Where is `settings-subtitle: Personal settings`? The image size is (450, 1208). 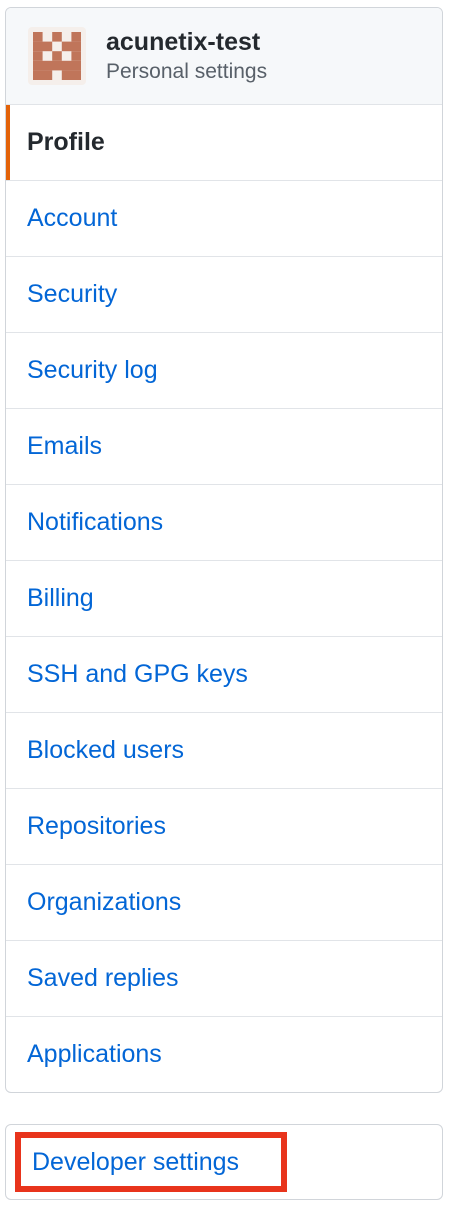
settings-subtitle: Personal settings is located at coordinates (187, 71).